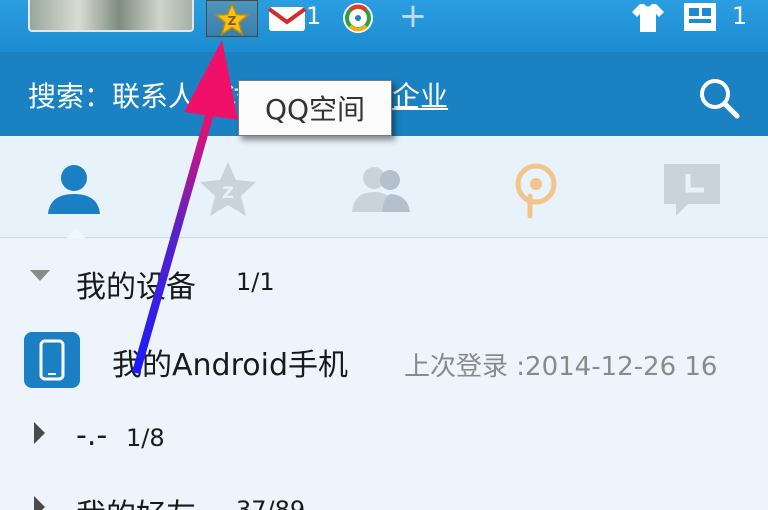 The width and height of the screenshot is (768, 510). I want to click on person-icon, so click(74, 189).